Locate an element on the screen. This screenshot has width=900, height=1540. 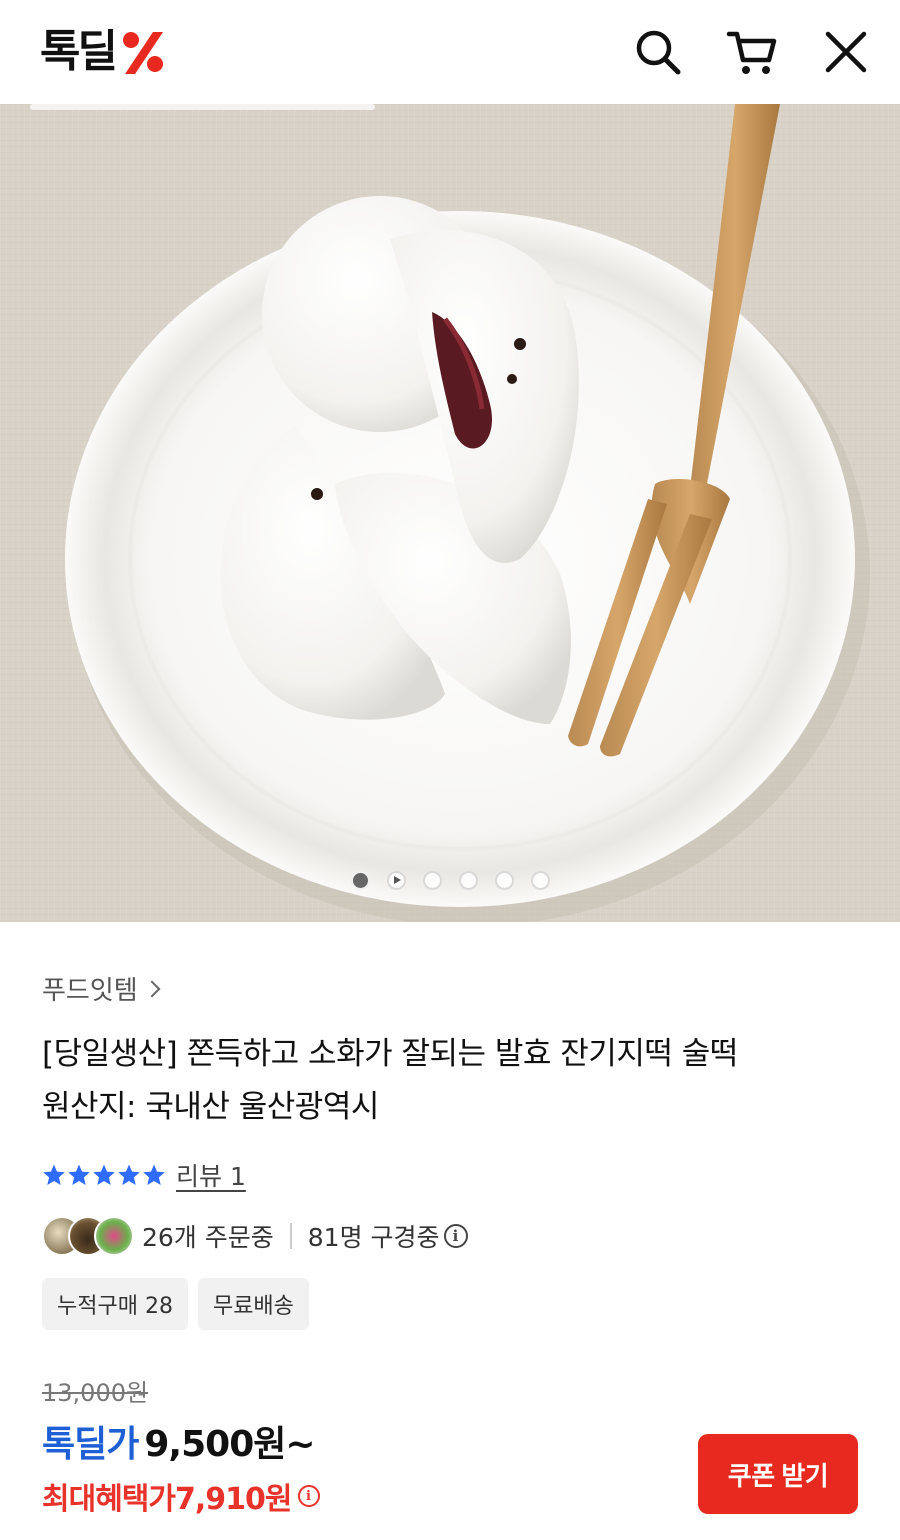
logo-text: 톡딜 is located at coordinates (79, 51).